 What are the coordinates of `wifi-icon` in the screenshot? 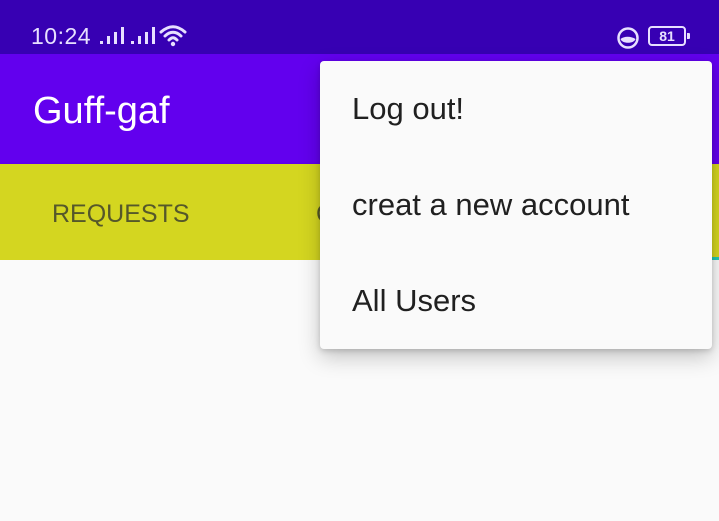 It's located at (173, 36).